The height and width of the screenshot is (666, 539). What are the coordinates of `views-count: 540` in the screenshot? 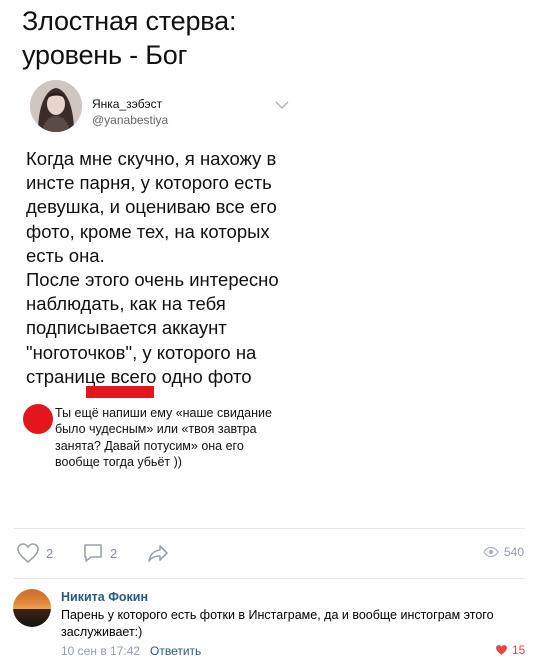 It's located at (514, 552).